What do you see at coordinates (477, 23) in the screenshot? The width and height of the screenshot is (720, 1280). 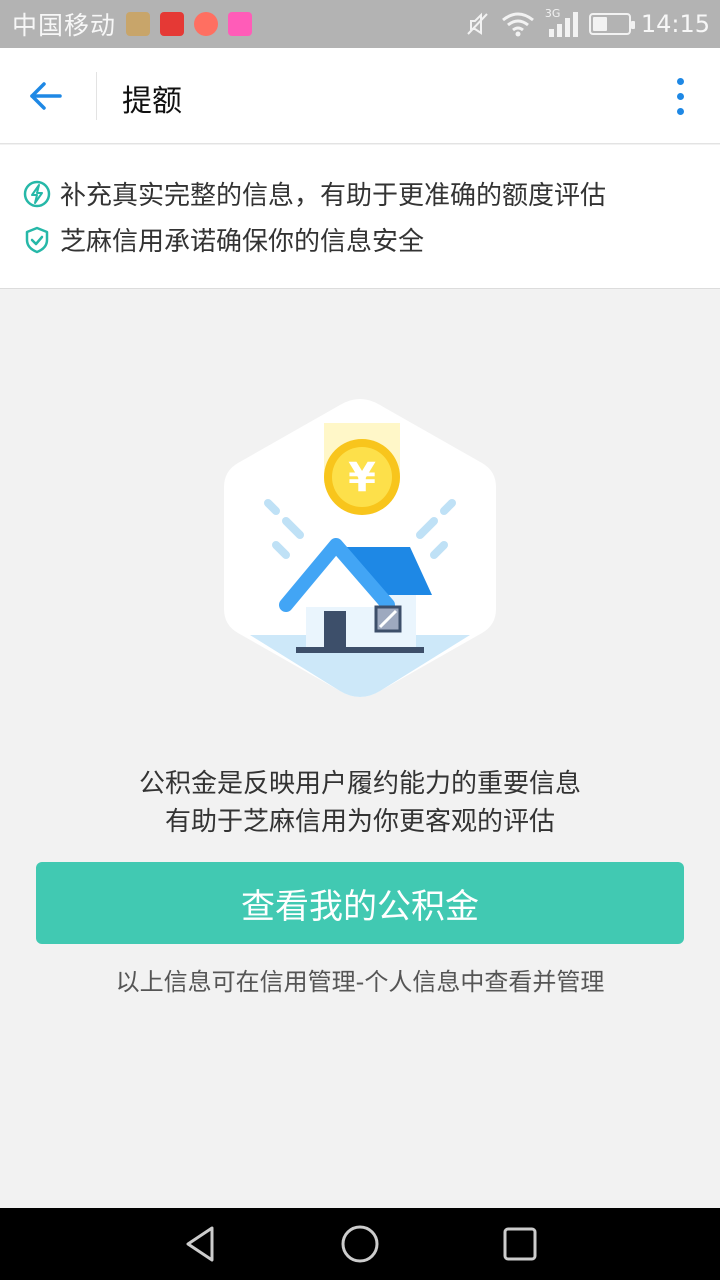 I see `mute-icon` at bounding box center [477, 23].